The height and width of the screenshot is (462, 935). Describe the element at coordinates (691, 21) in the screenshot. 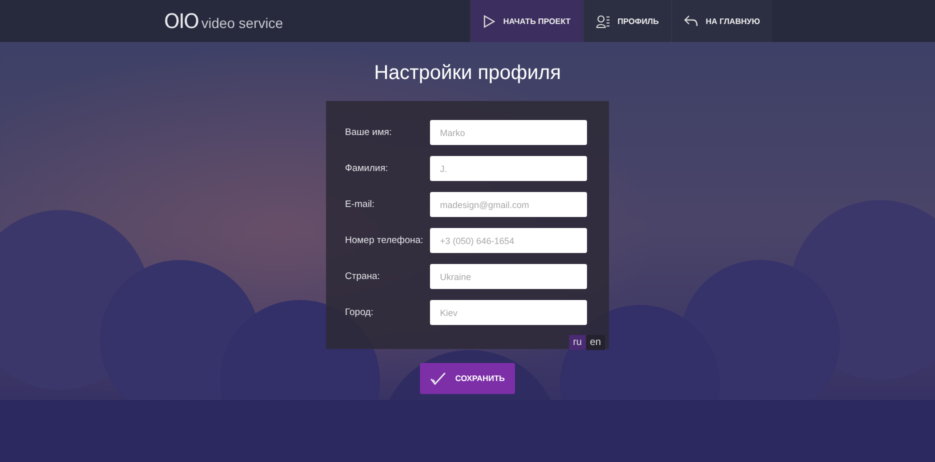

I see `reply-icon` at that location.